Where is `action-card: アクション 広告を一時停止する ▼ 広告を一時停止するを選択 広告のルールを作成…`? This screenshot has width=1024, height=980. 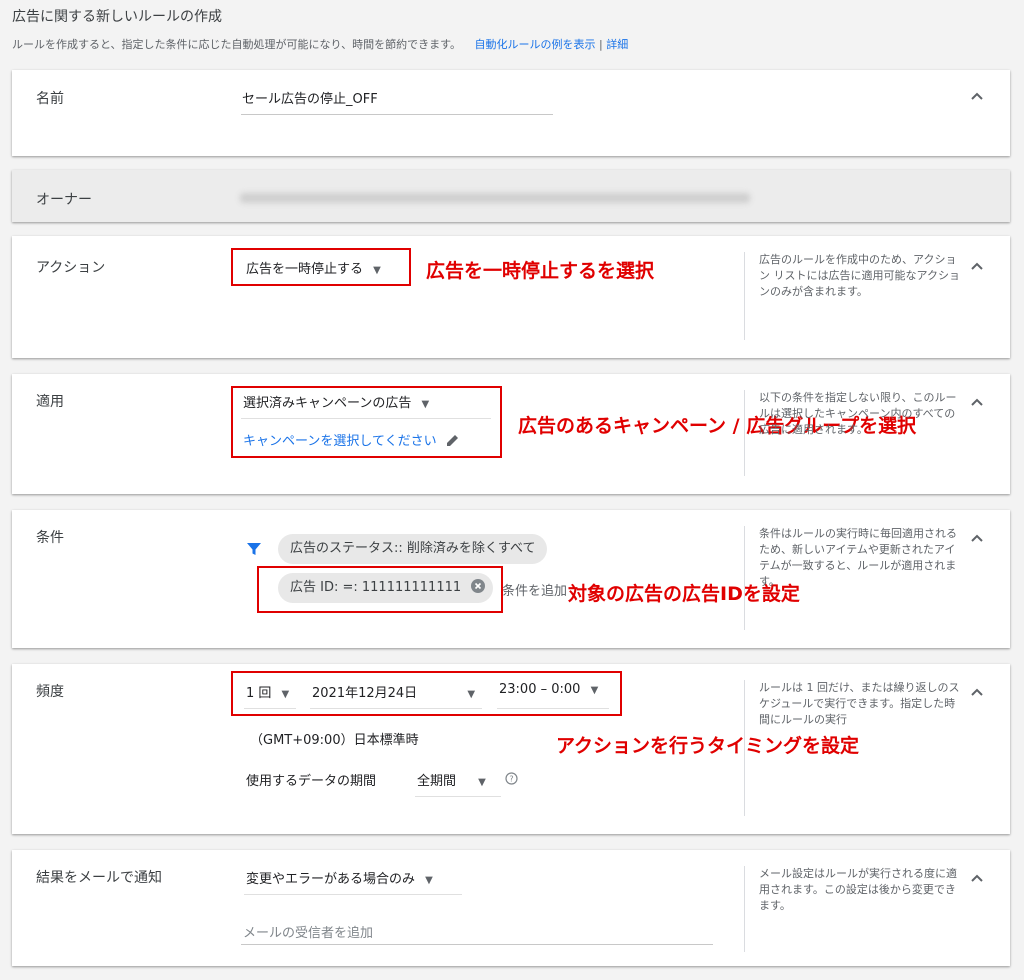
action-card: アクション 広告を一時停止する ▼ 広告を一時停止するを選択 広告のルールを作成… is located at coordinates (511, 297).